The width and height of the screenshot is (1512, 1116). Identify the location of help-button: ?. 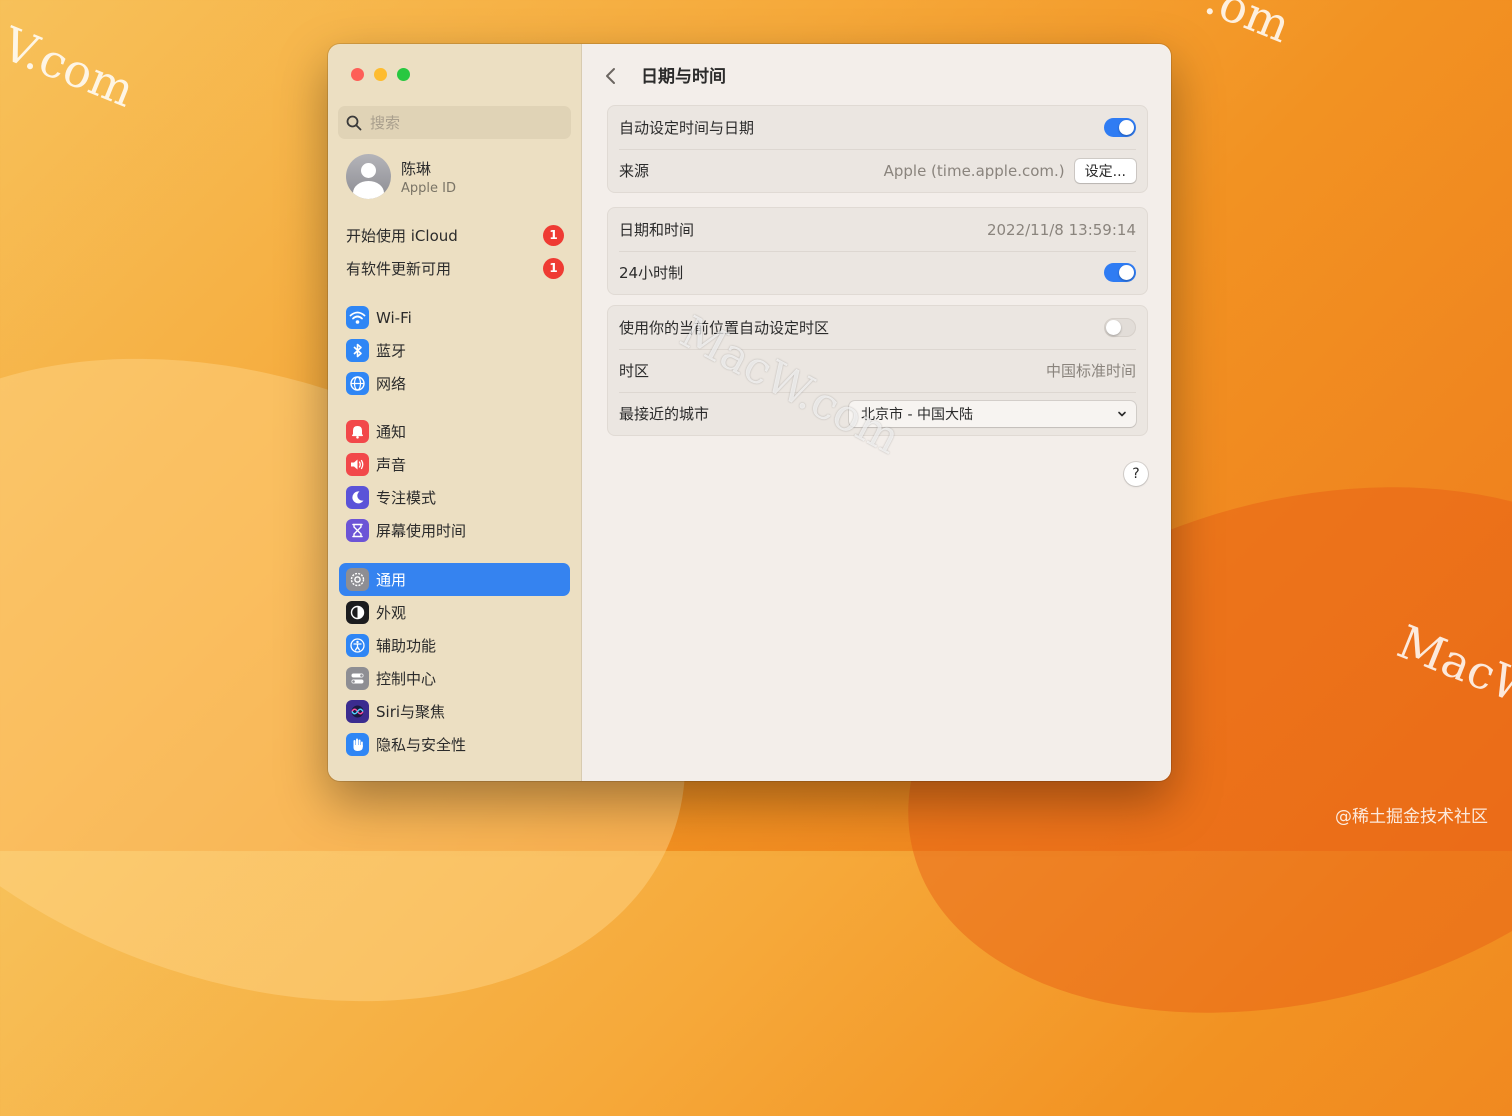
(1136, 474).